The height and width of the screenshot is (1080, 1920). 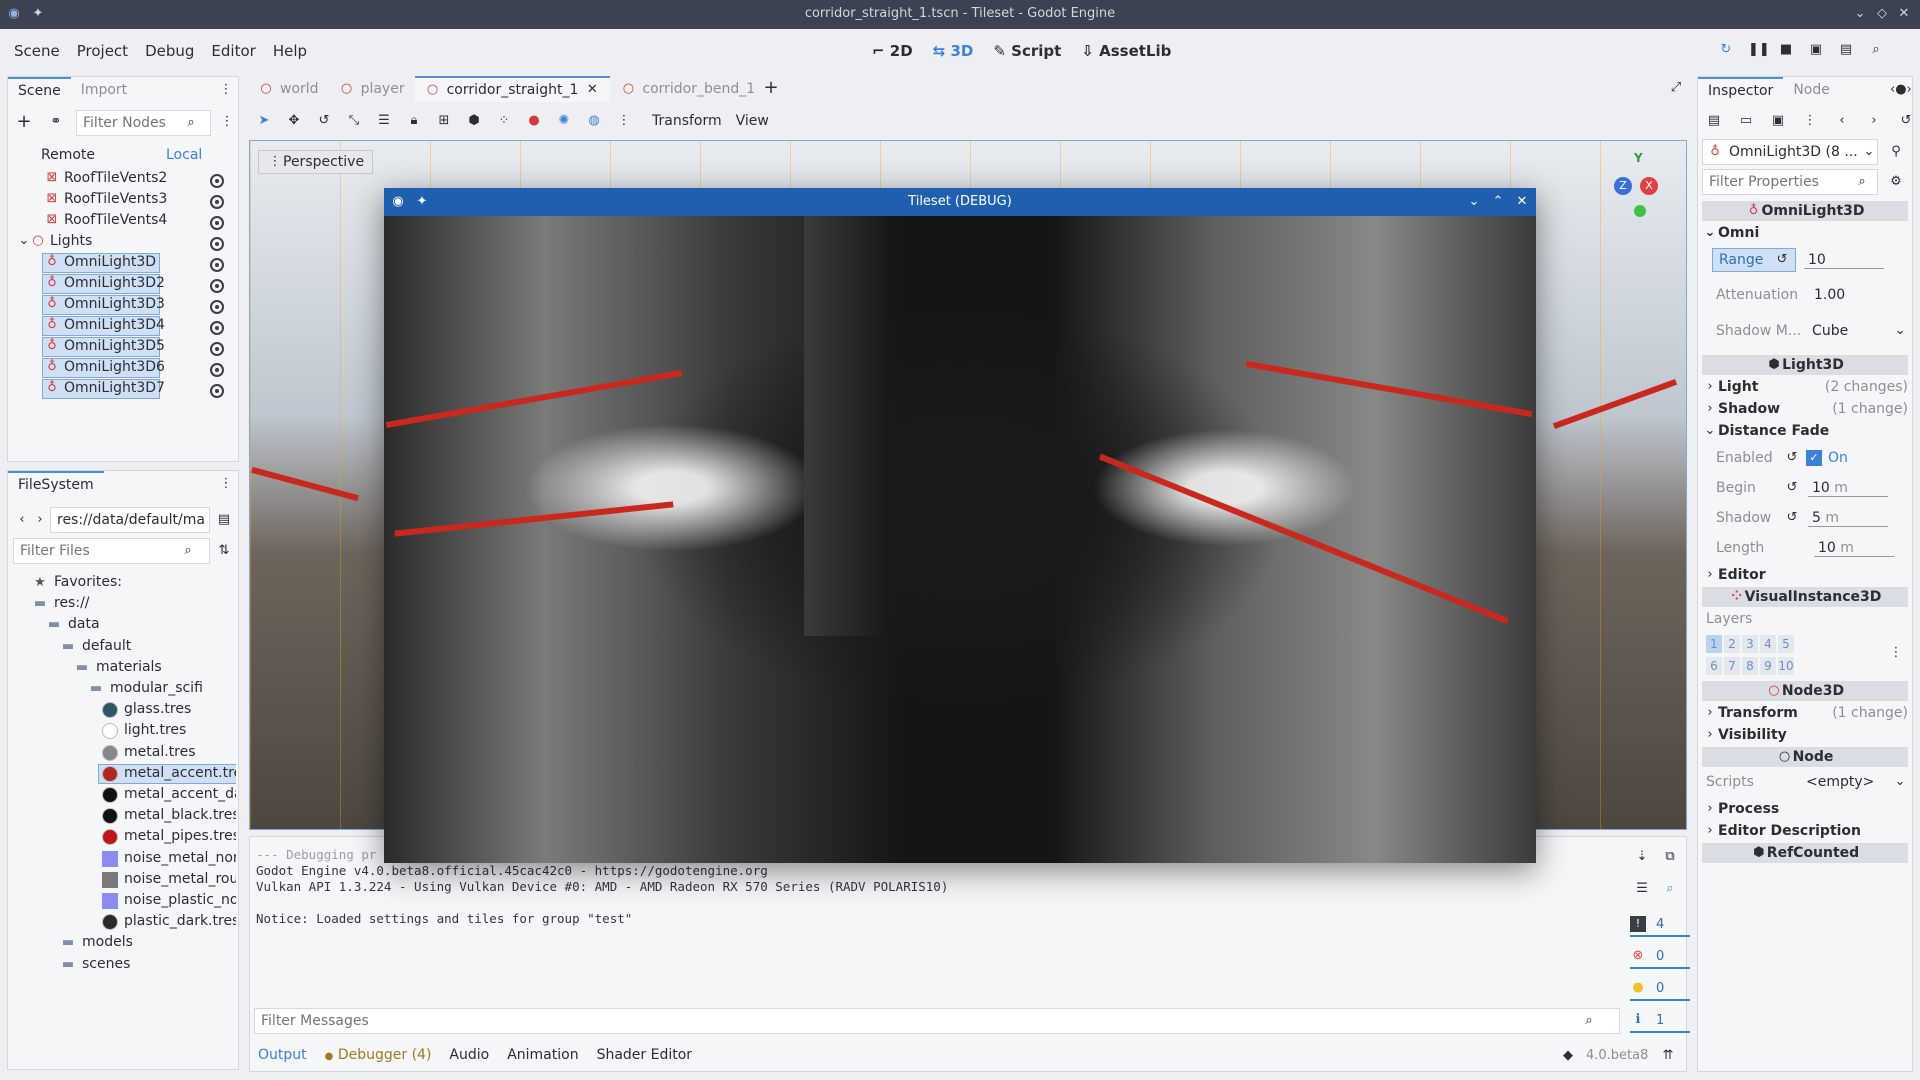 What do you see at coordinates (1768, 666) in the screenshot?
I see `layer-cell: 9` at bounding box center [1768, 666].